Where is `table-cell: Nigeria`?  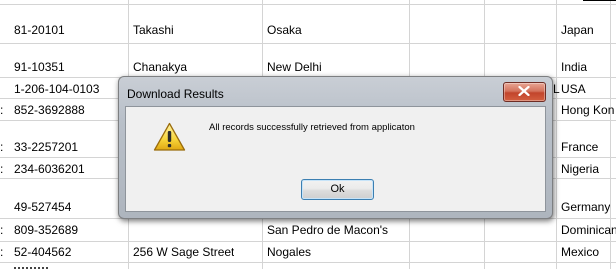
table-cell: Nigeria is located at coordinates (580, 169).